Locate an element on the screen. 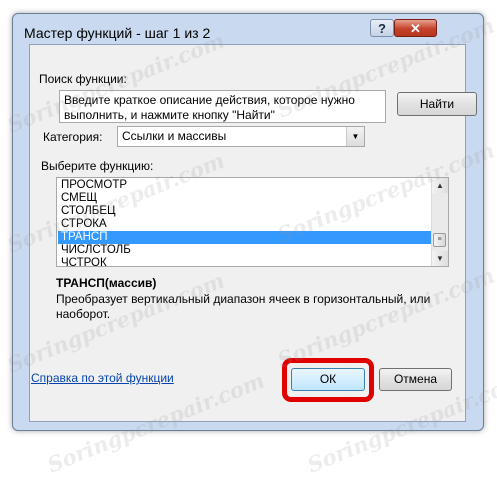 Image resolution: width=497 pixels, height=478 pixels. scroll-down-icon: ▼ is located at coordinates (440, 258).